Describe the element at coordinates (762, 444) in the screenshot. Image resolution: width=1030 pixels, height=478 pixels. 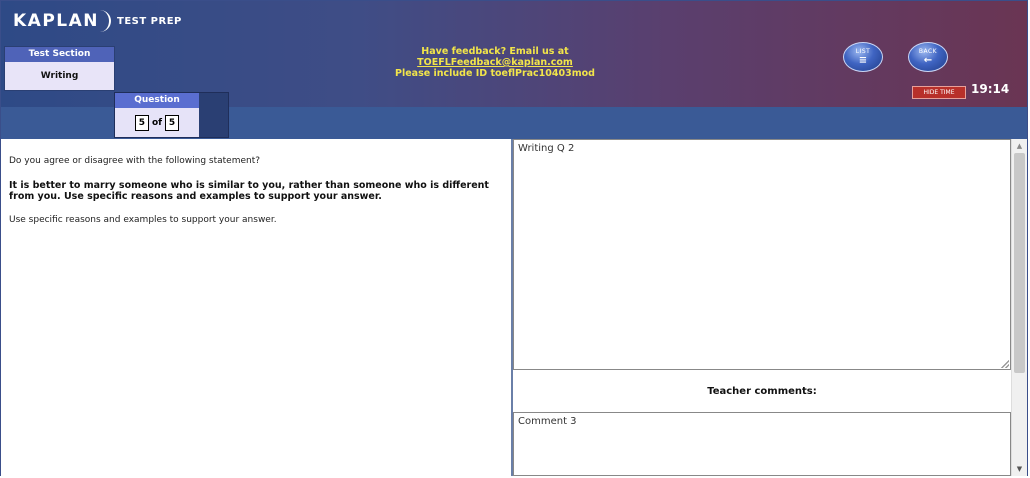
I see `teacher-comment-box: Comment 3` at that location.